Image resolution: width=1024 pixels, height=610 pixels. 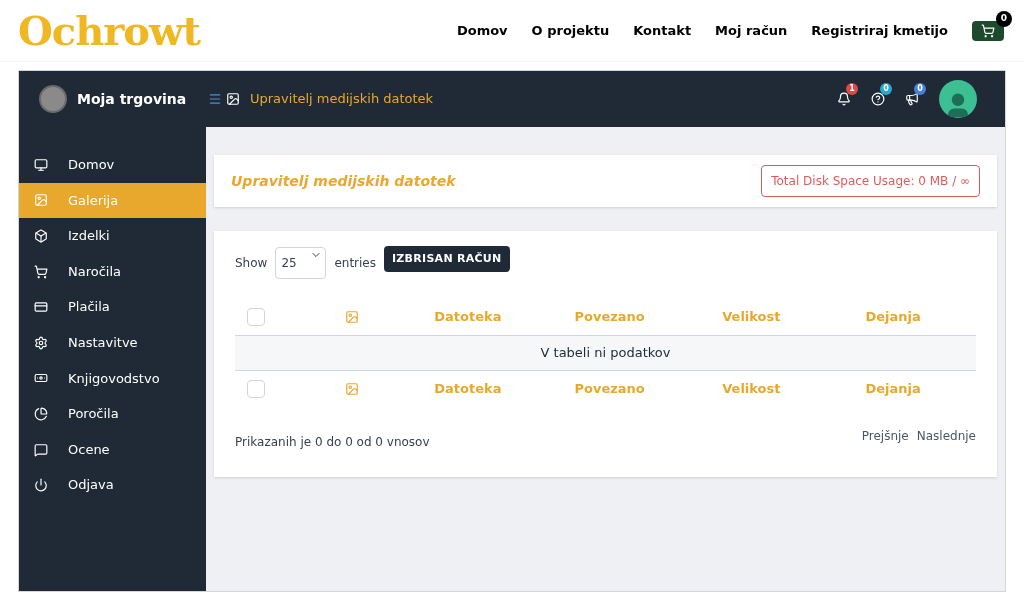 What do you see at coordinates (662, 30) in the screenshot?
I see `nav-link: Kontakt` at bounding box center [662, 30].